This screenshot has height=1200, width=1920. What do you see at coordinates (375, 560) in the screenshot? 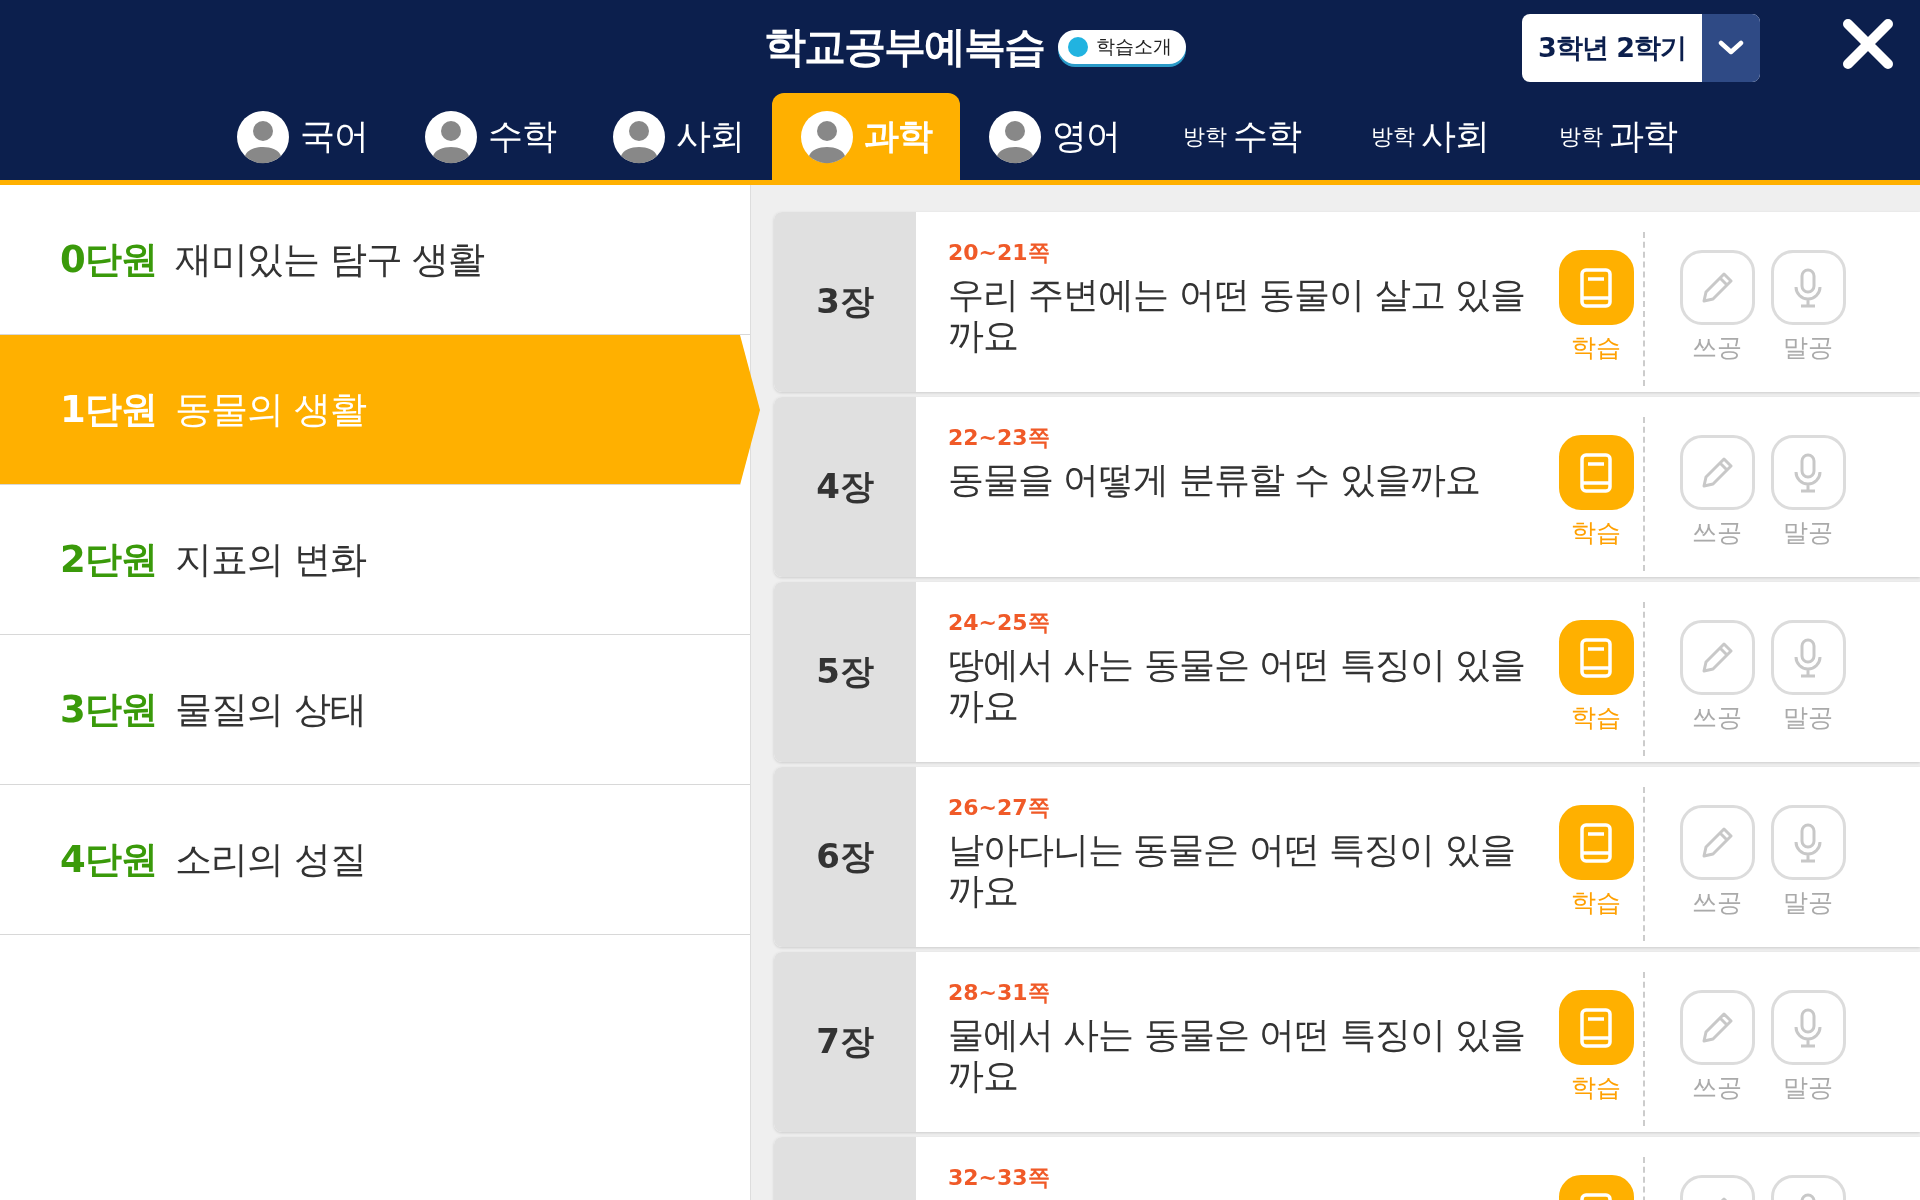
I see `unit-list-item: 2단원 지표의 변화` at bounding box center [375, 560].